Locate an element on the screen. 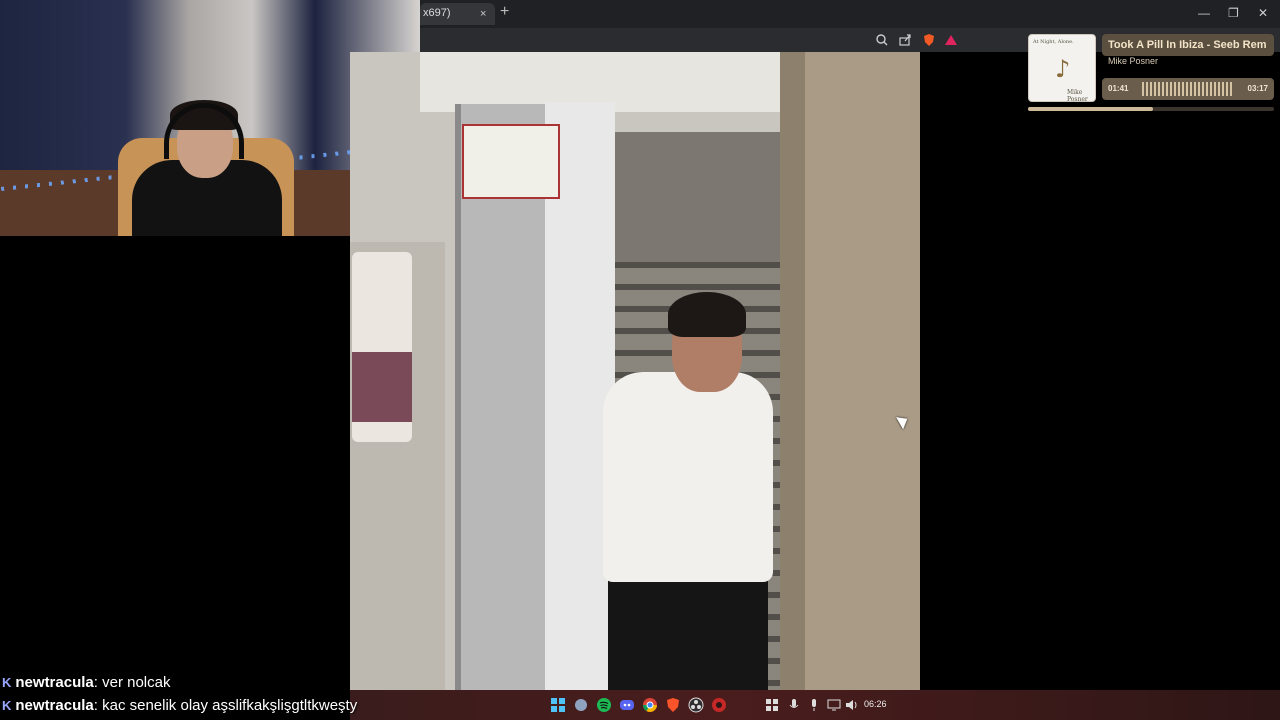  video-fridge-sticker is located at coordinates (511, 161).